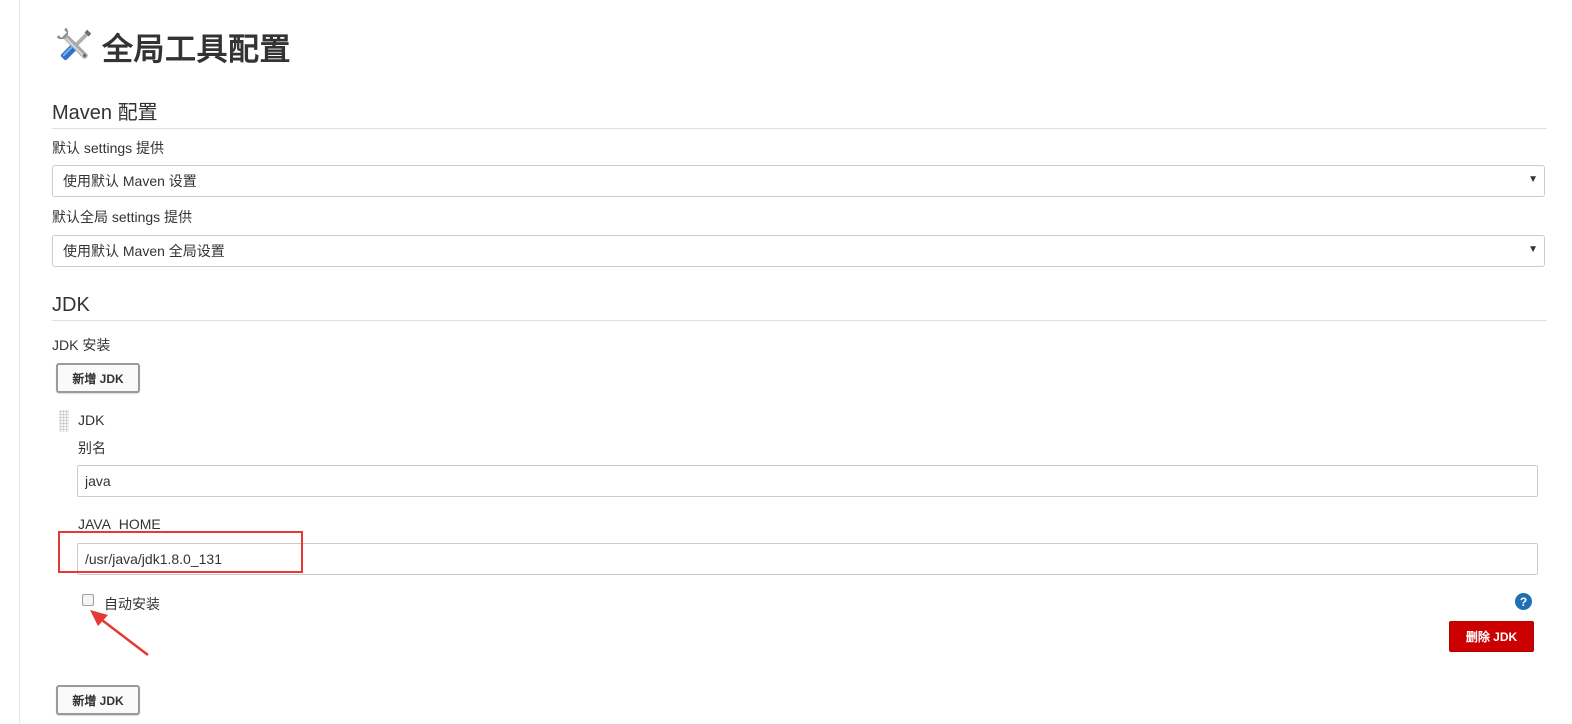 The height and width of the screenshot is (724, 1572). What do you see at coordinates (92, 448) in the screenshot?
I see `jdk-alias-label: 别名` at bounding box center [92, 448].